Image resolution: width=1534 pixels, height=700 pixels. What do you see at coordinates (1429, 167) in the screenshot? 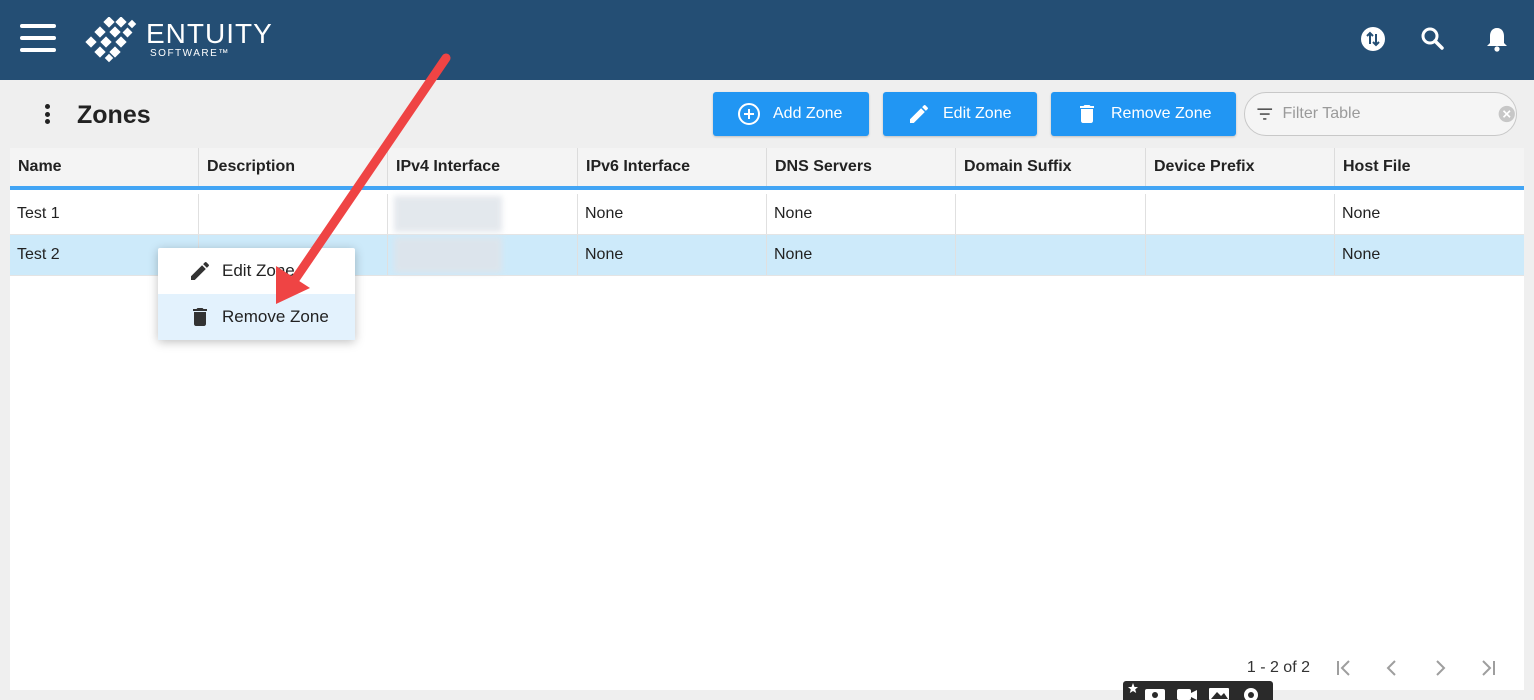
I see `column-header-host-file: Host File` at bounding box center [1429, 167].